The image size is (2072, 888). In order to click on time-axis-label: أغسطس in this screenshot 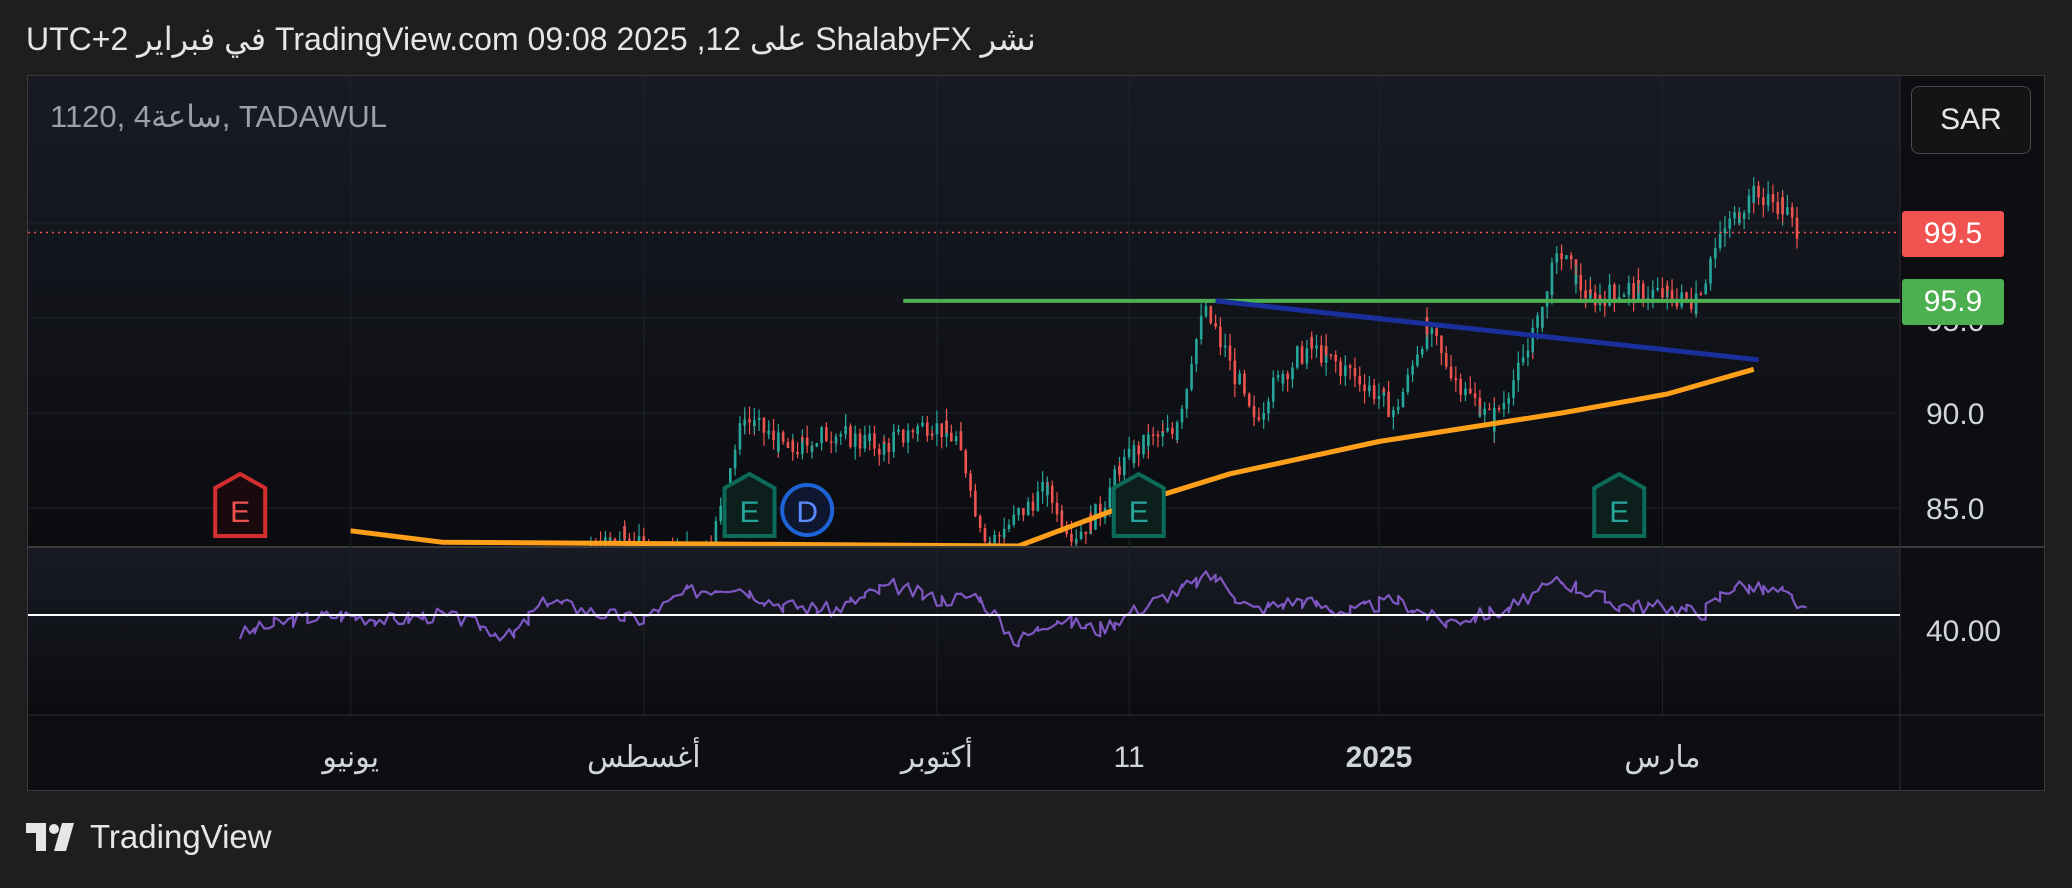, I will do `click(644, 755)`.